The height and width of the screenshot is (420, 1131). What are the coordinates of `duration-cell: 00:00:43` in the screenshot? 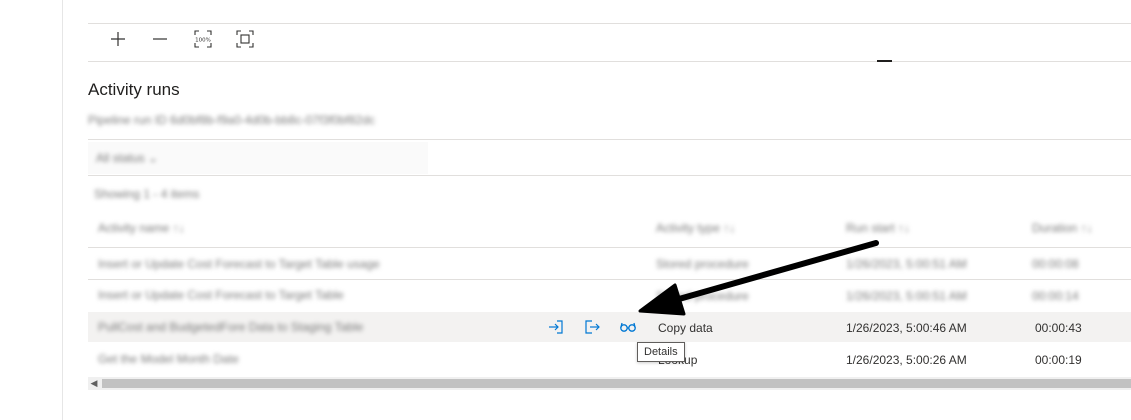 It's located at (1058, 328).